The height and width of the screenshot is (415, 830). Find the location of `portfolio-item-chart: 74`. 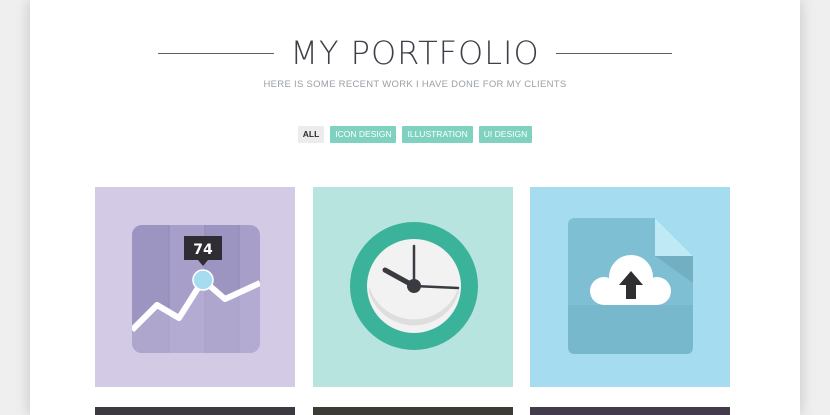

portfolio-item-chart: 74 is located at coordinates (195, 287).